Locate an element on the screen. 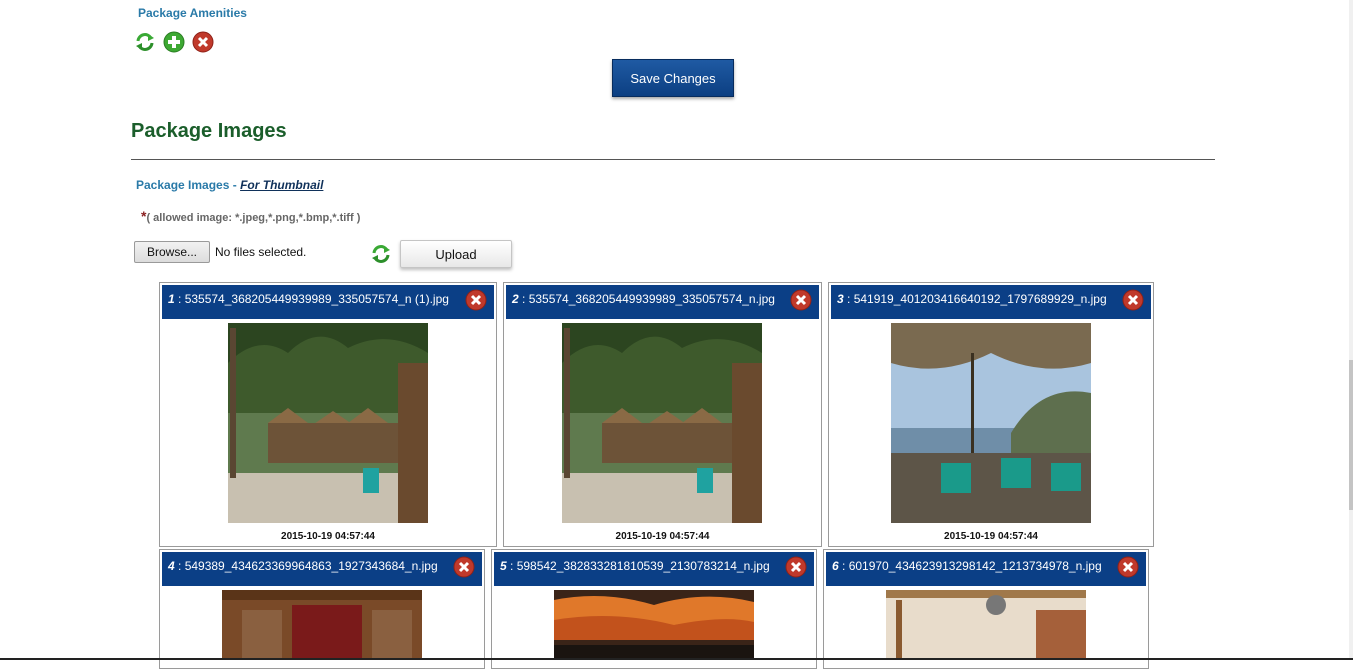 This screenshot has width=1353, height=669. package-images-heading: Package Images is located at coordinates (209, 131).